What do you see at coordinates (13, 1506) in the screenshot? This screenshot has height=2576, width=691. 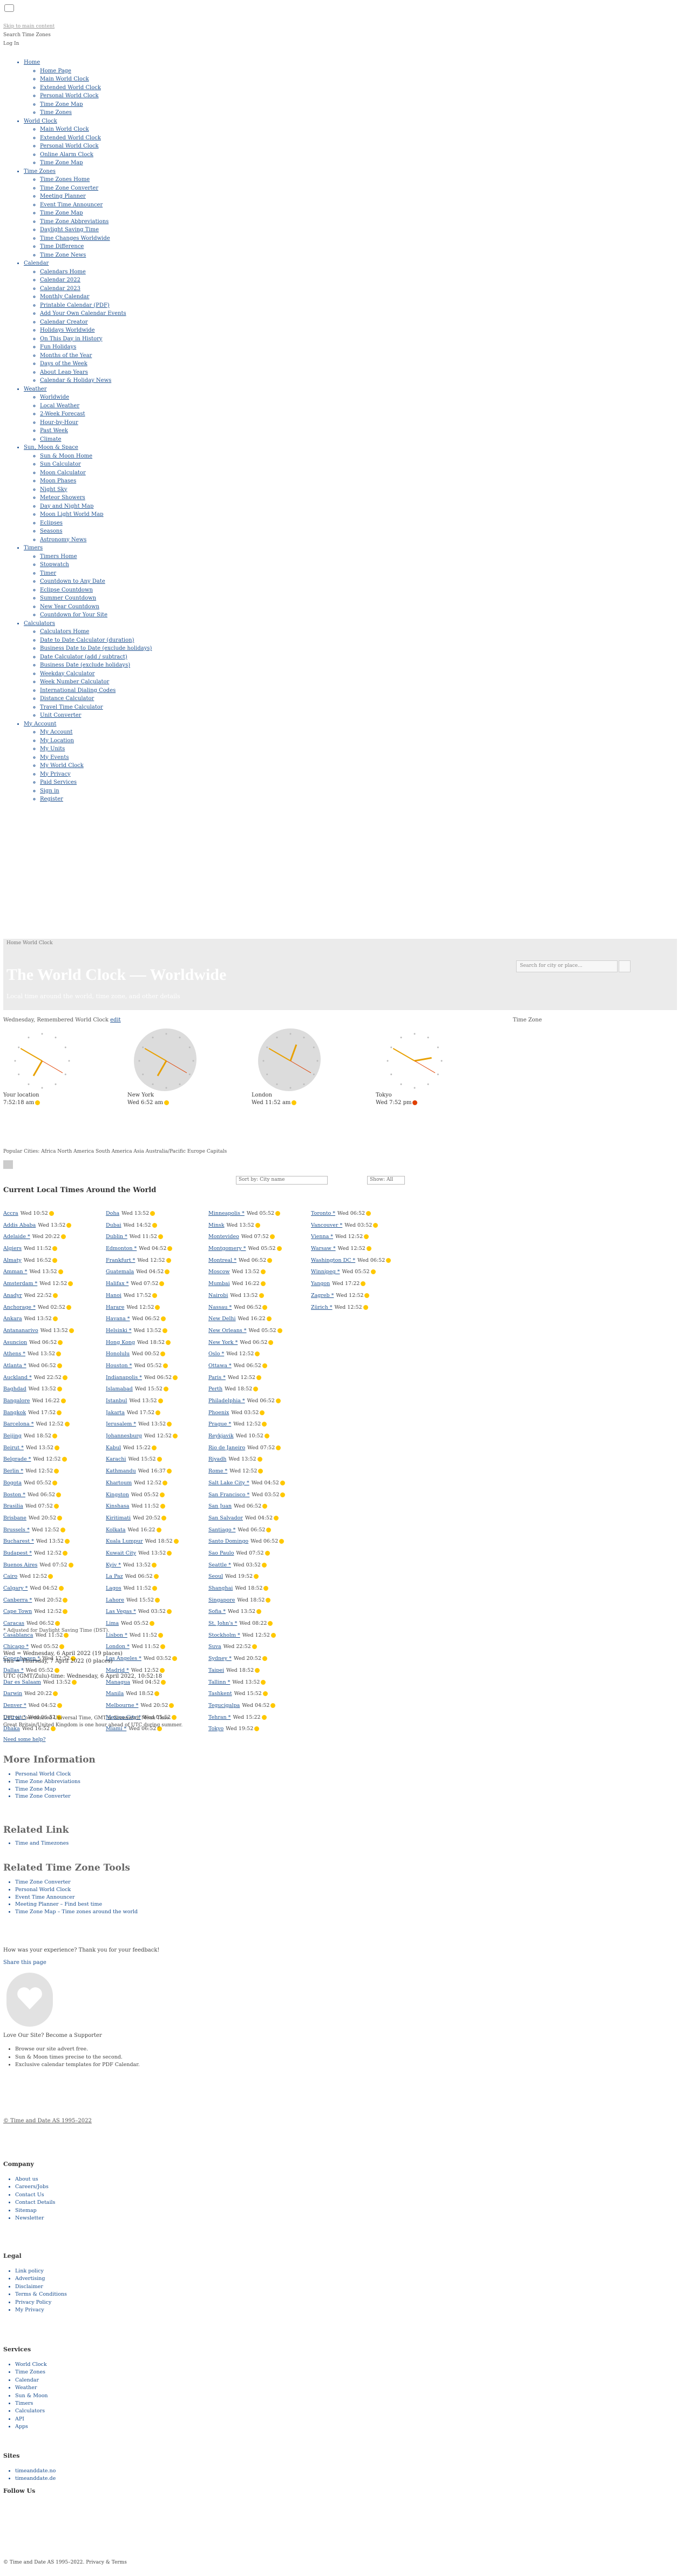 I see `city-link: Brasilia` at bounding box center [13, 1506].